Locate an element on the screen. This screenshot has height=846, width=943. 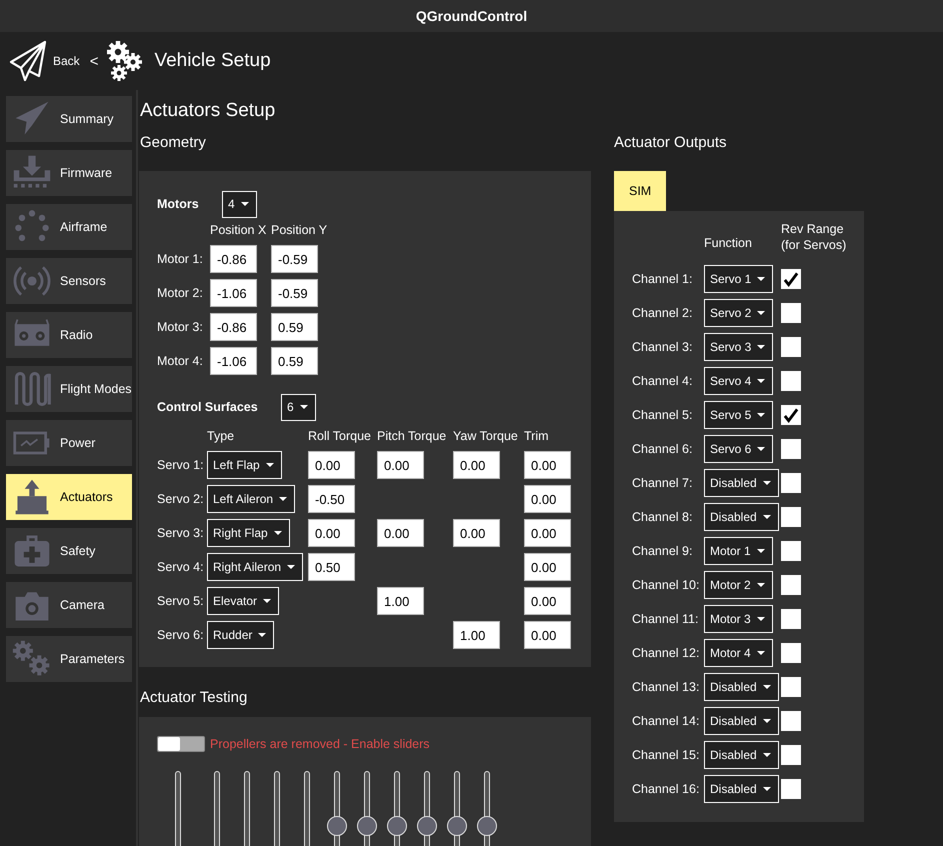
sidebar-item: Flight Modes is located at coordinates (69, 389).